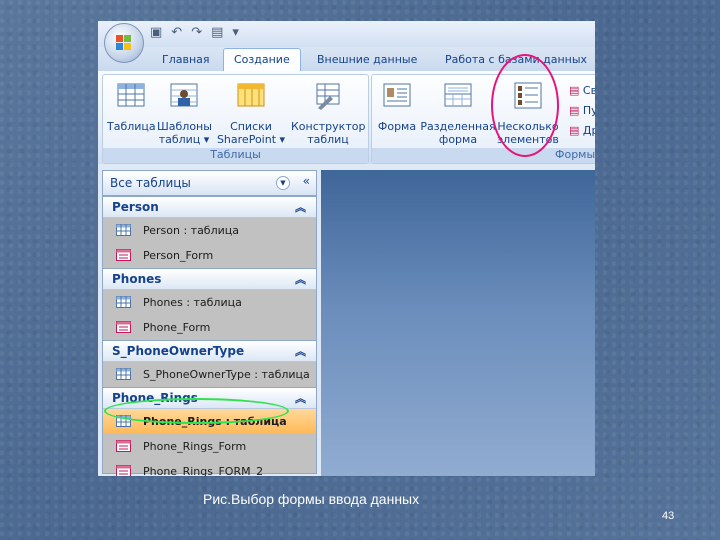 The height and width of the screenshot is (540, 720). I want to click on split-form-label-1: Разделенная, so click(458, 126).